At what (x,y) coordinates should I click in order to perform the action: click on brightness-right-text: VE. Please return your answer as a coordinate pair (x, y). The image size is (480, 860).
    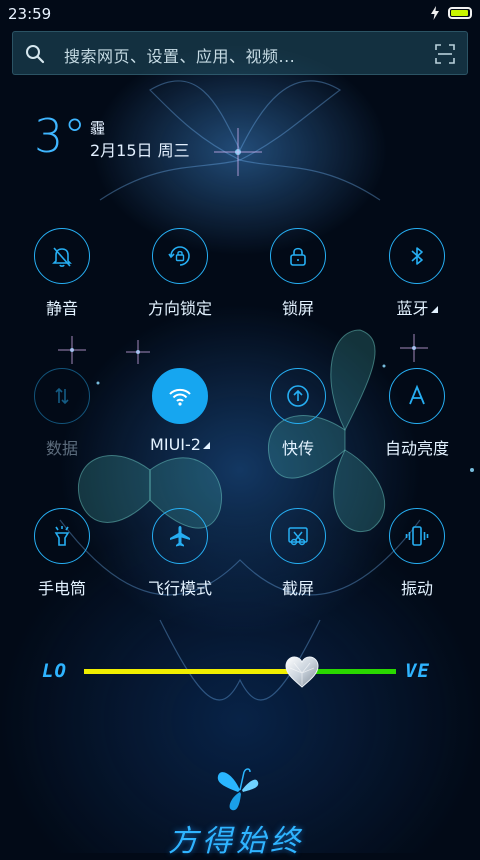
    Looking at the image, I should click on (417, 671).